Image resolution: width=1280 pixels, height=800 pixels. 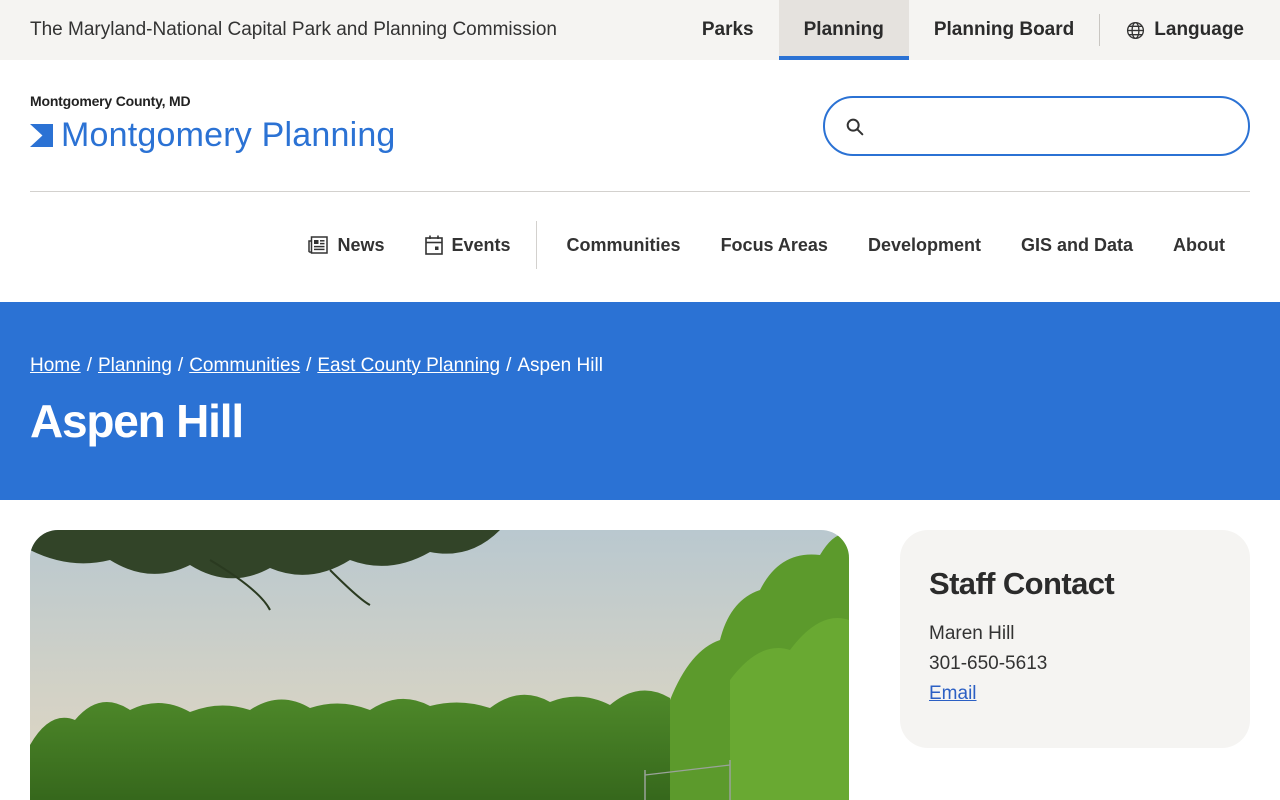 I want to click on nav-news: News, so click(x=356, y=245).